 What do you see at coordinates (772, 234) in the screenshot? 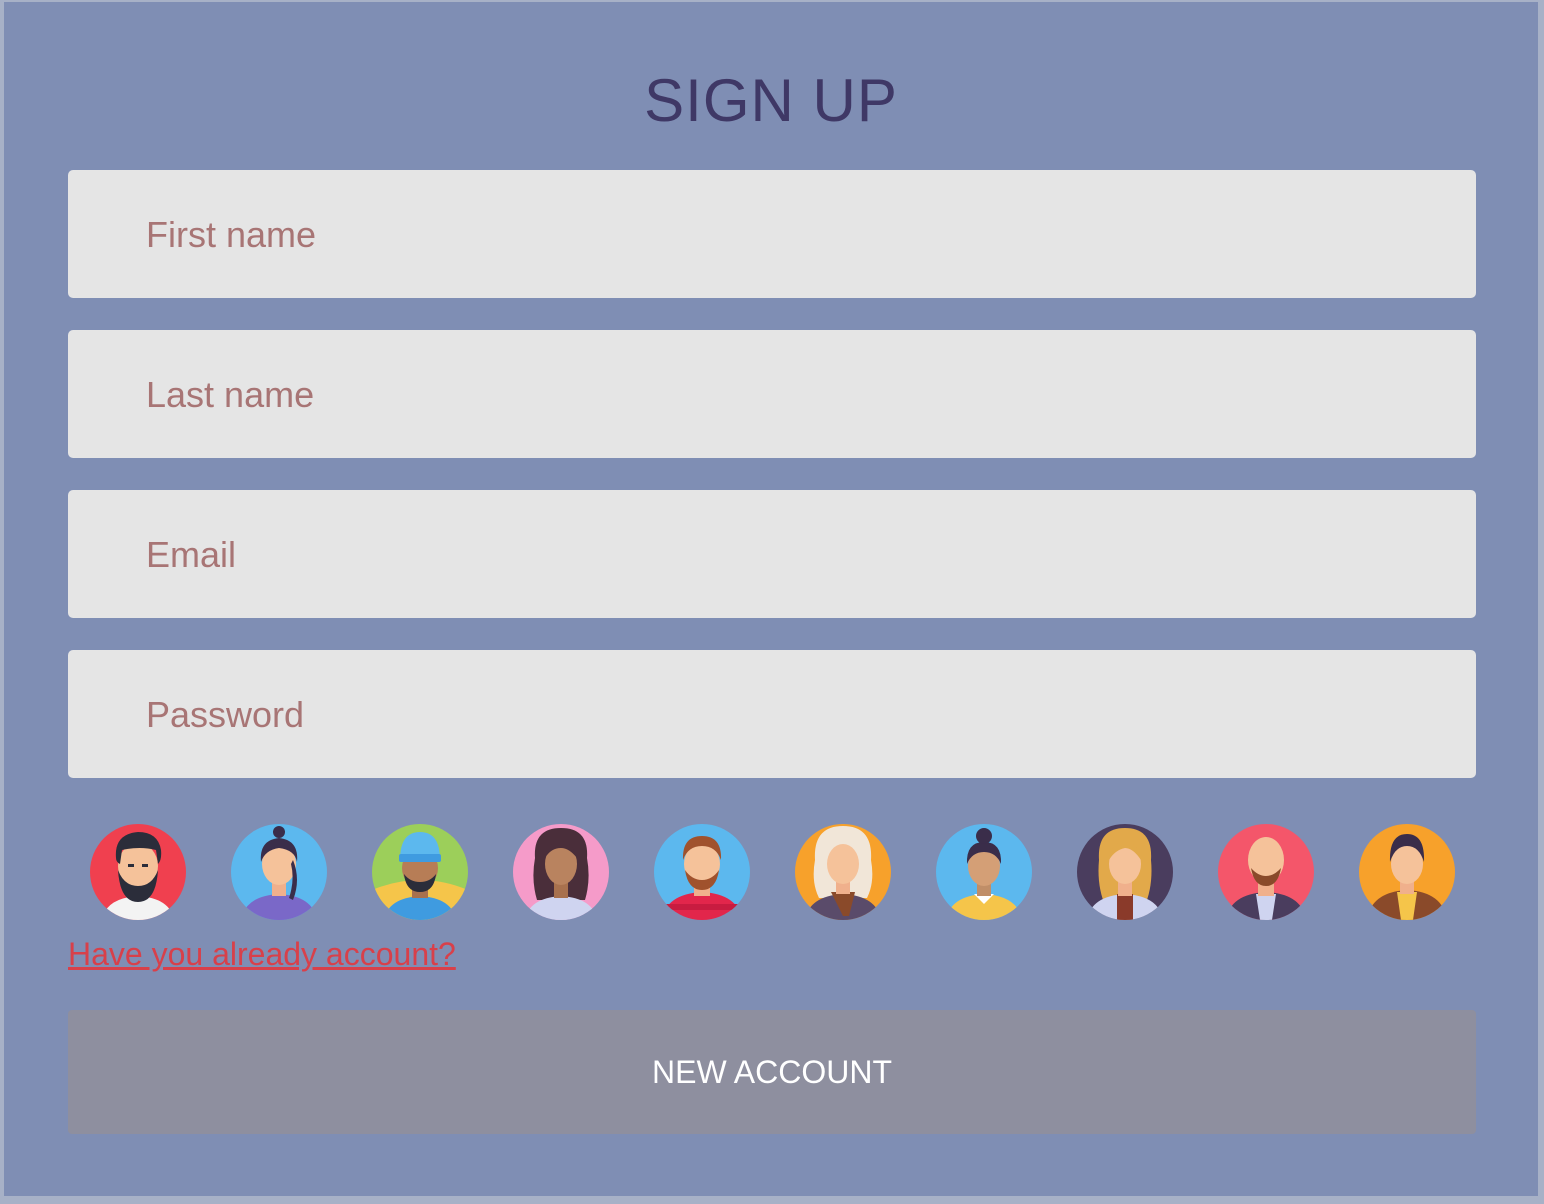
I see `first-name-field: First name` at bounding box center [772, 234].